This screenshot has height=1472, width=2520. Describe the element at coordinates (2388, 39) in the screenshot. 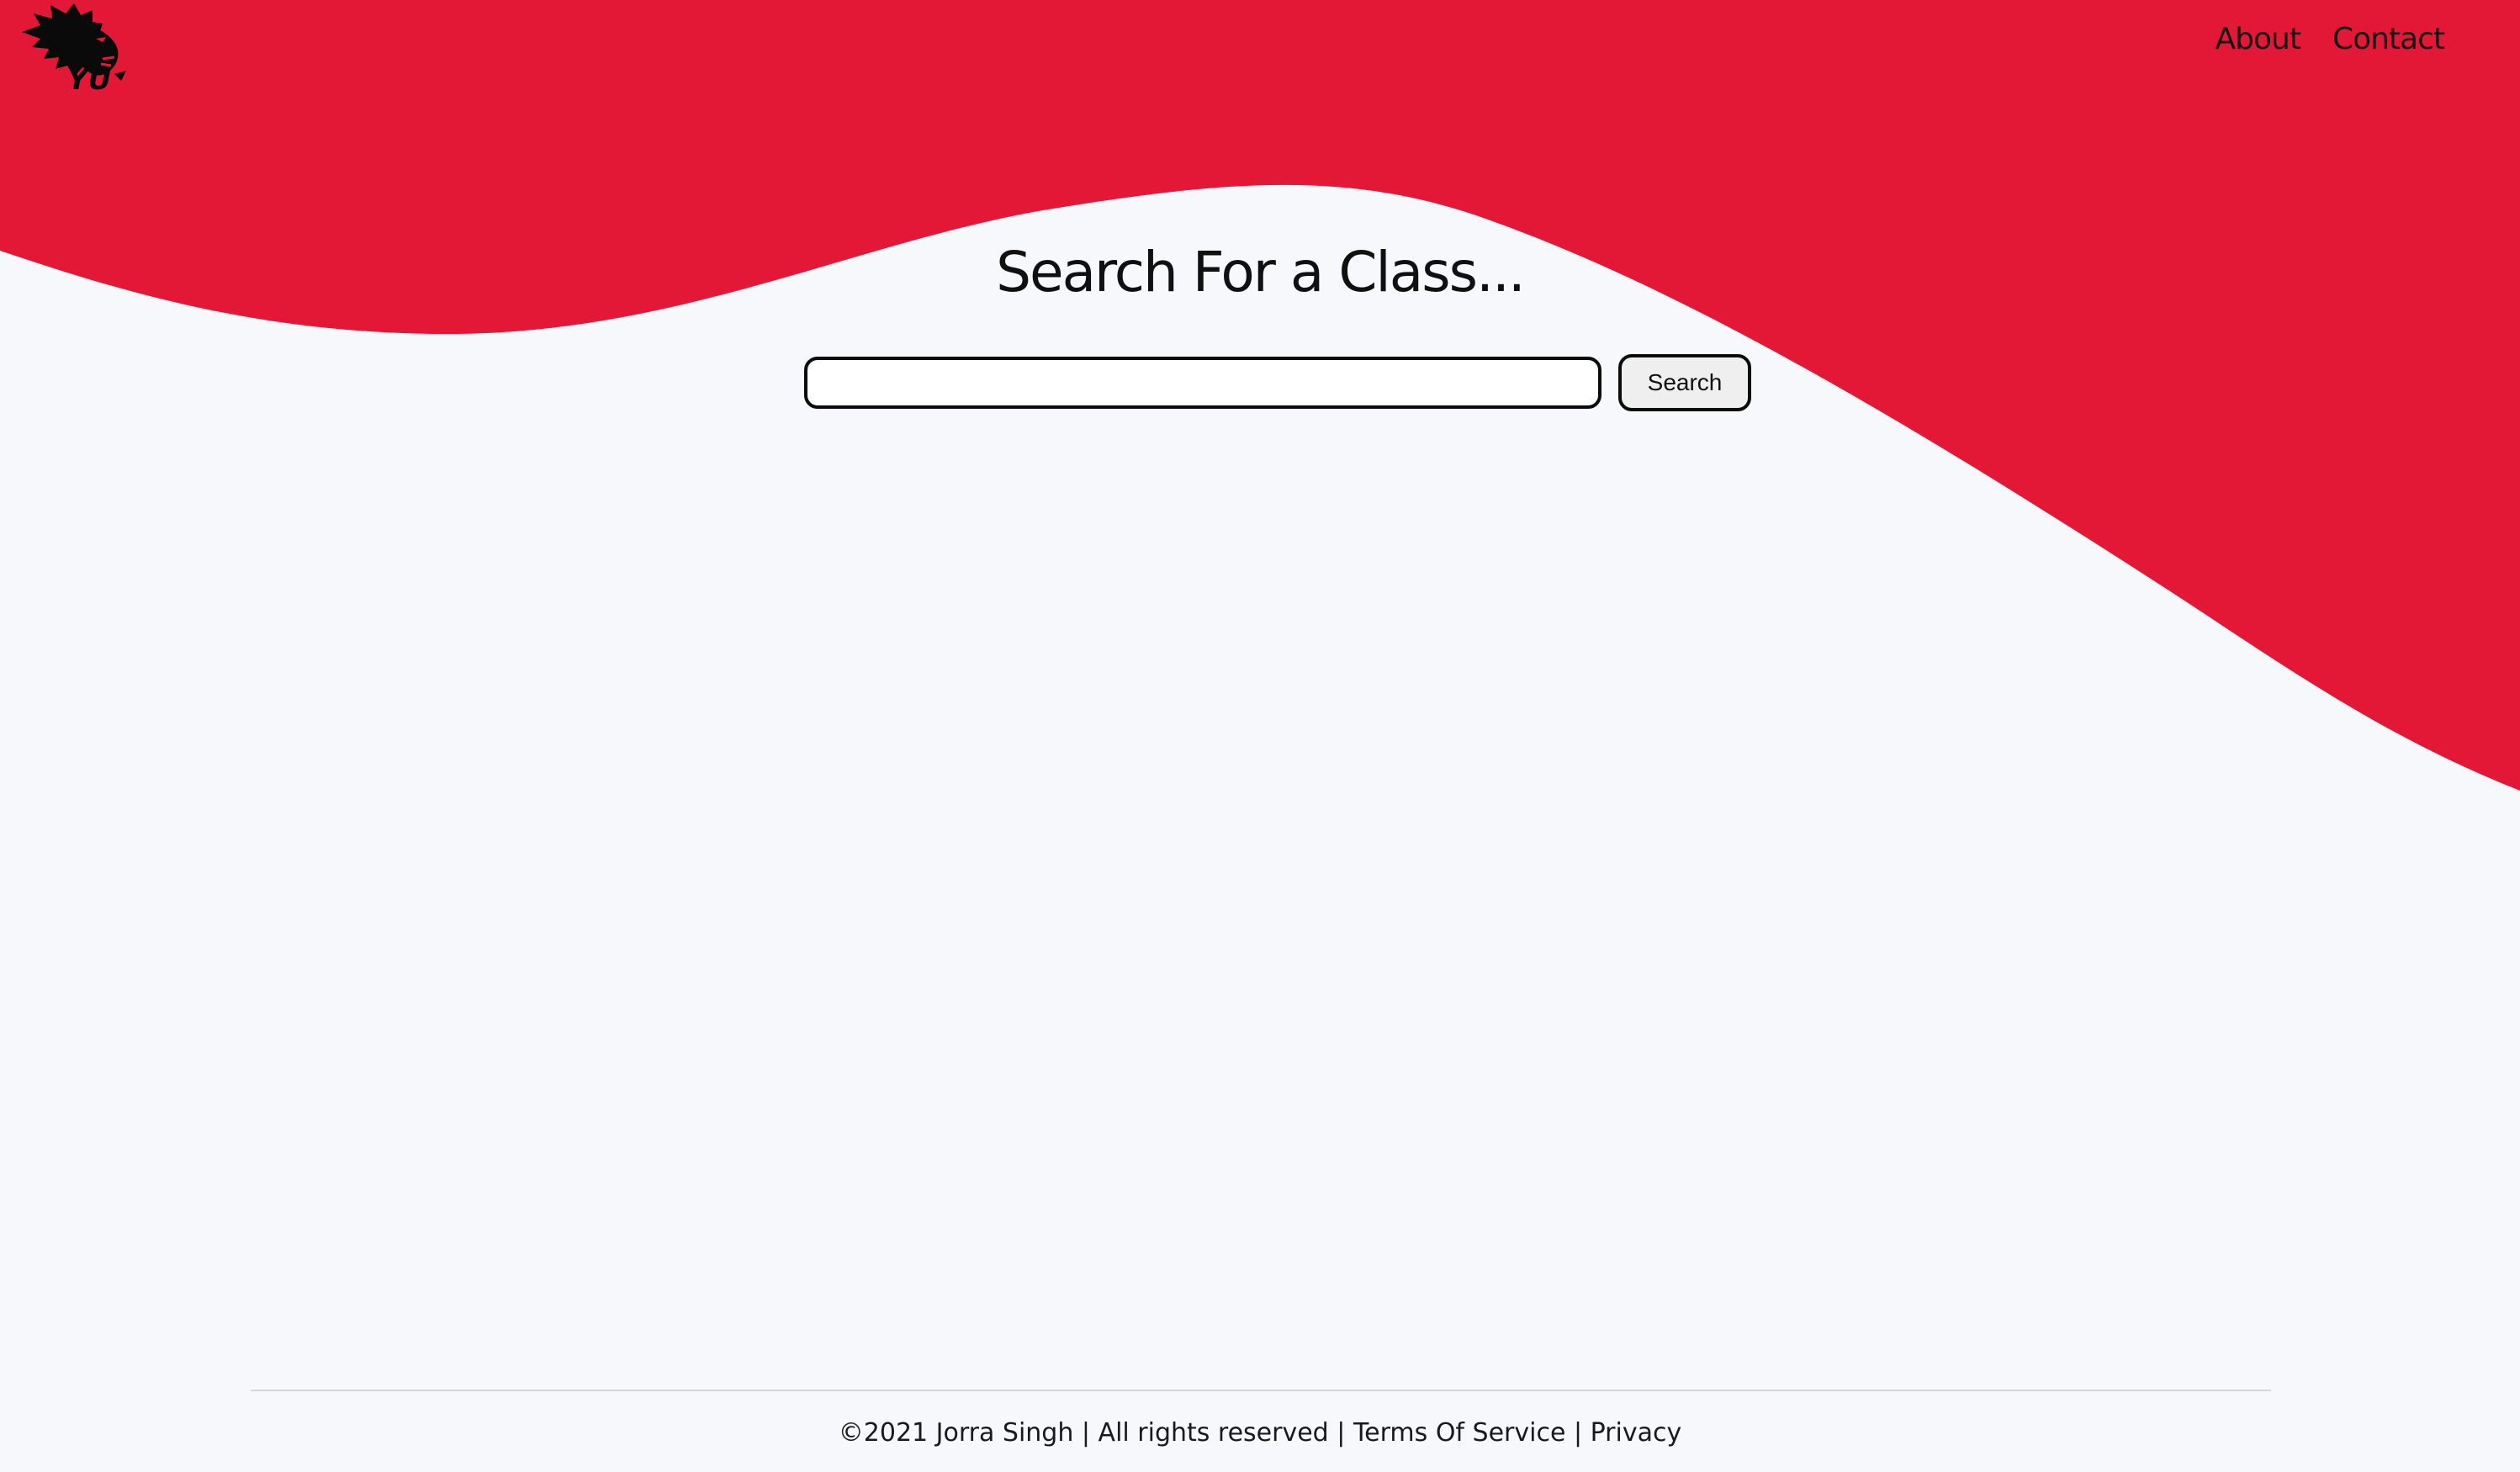

I see `nav-contact-link: Contact` at that location.